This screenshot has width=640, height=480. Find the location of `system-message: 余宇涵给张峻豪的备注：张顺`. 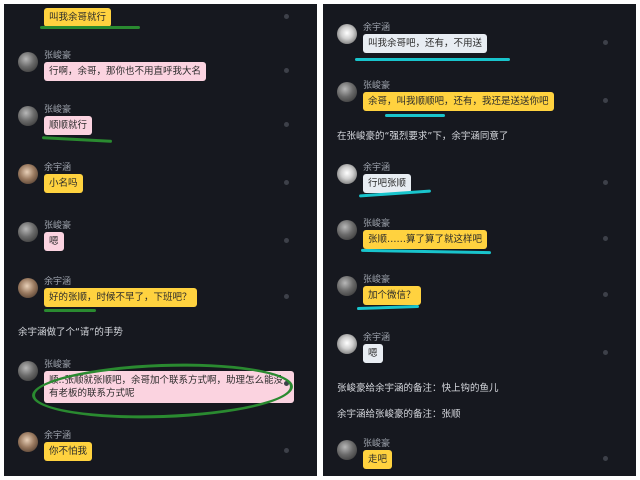

system-message: 余宇涵给张峻豪的备注：张顺 is located at coordinates (399, 414).